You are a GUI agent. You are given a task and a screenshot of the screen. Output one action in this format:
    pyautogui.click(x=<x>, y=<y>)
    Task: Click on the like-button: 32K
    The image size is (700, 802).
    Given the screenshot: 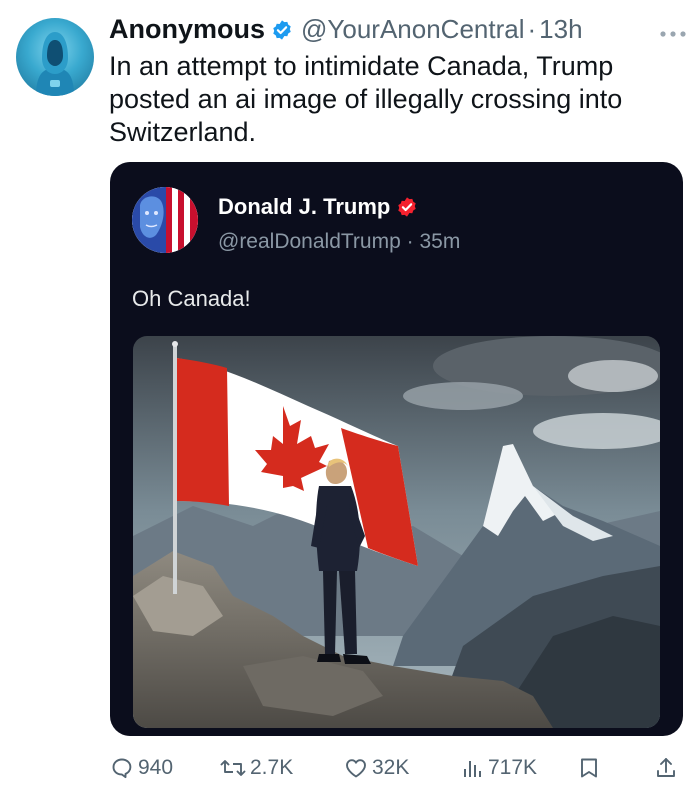 What is the action you would take?
    pyautogui.click(x=376, y=768)
    